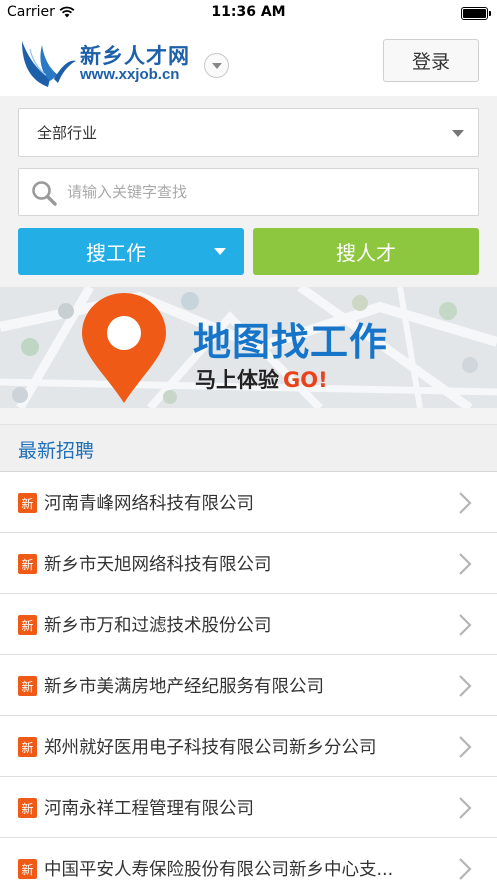 The height and width of the screenshot is (883, 497). What do you see at coordinates (116, 253) in the screenshot?
I see `search-job-label: 搜工作` at bounding box center [116, 253].